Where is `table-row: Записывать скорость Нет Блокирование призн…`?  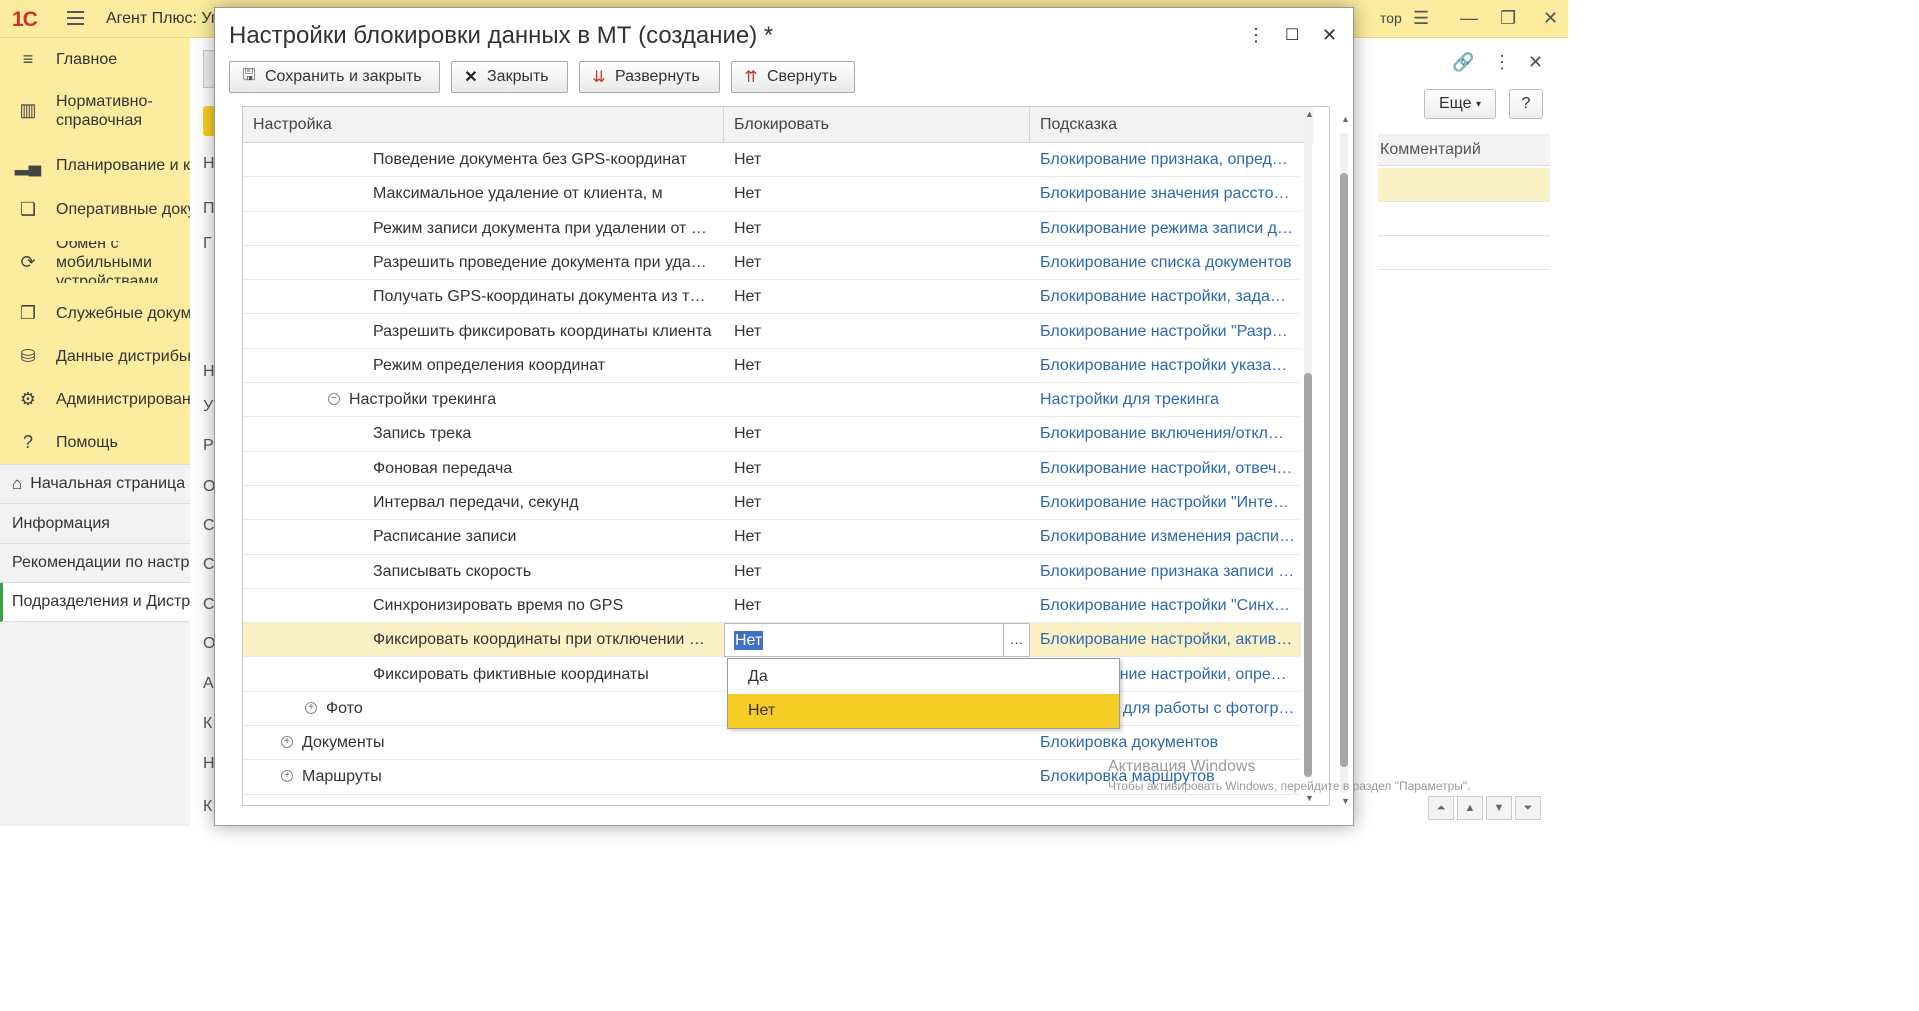 table-row: Записывать скорость Нет Блокирование призн… is located at coordinates (772, 572).